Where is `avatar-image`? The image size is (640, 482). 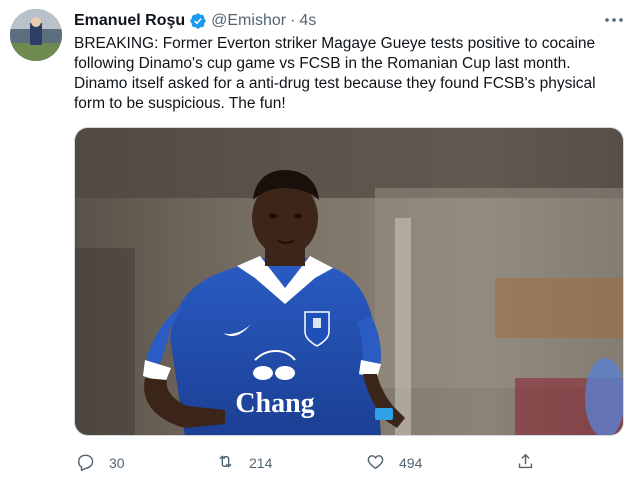 avatar-image is located at coordinates (36, 35).